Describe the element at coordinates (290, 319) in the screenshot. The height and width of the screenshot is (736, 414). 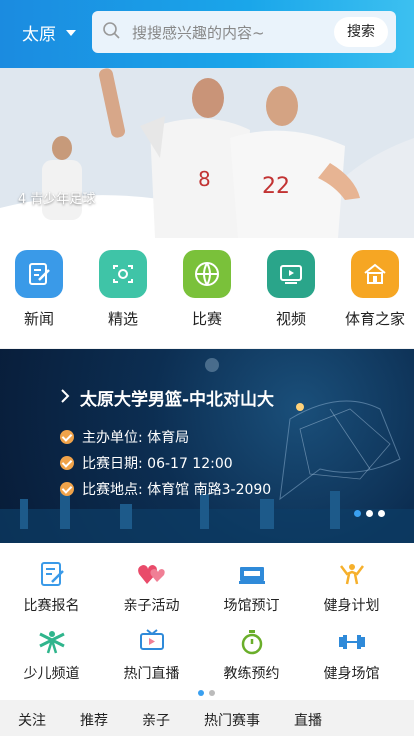
I see `category-label: 视频` at that location.